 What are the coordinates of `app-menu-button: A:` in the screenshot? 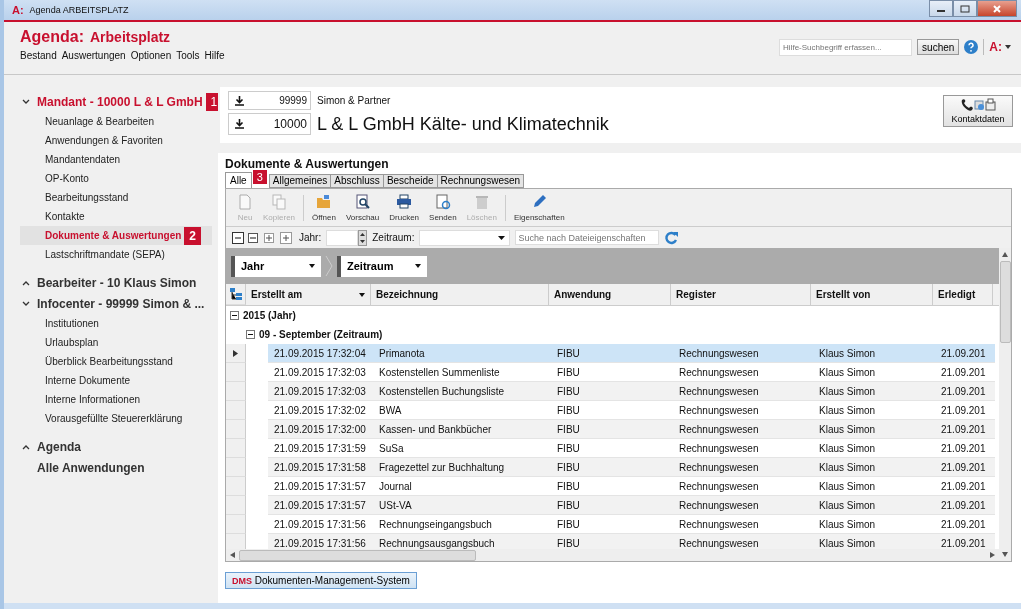 It's located at (1000, 47).